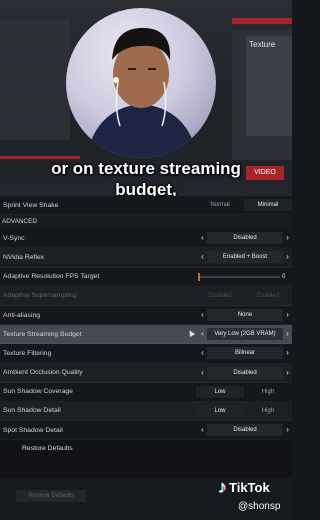  I want to click on video-caption: or on texture streaming budget,, so click(146, 177).